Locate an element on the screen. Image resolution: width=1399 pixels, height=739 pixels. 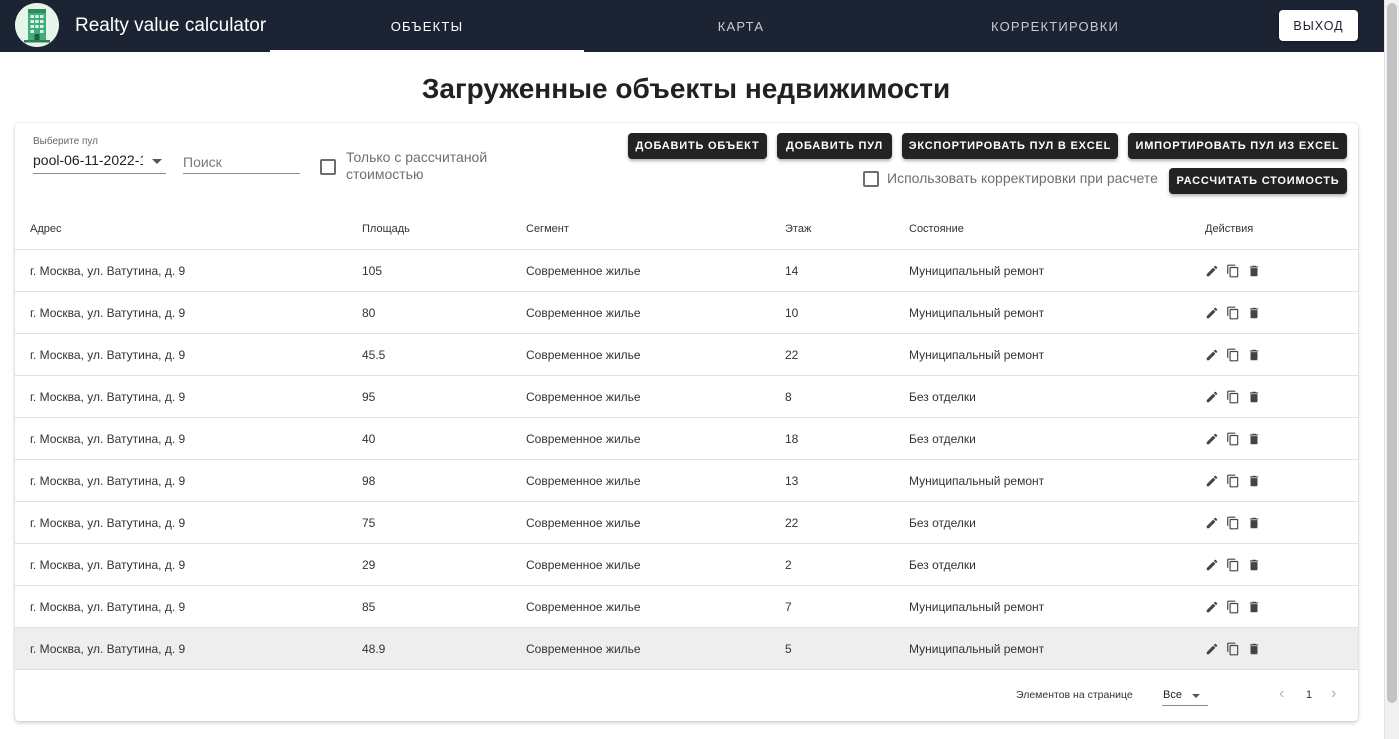
column-header-address: Адрес is located at coordinates (46, 229).